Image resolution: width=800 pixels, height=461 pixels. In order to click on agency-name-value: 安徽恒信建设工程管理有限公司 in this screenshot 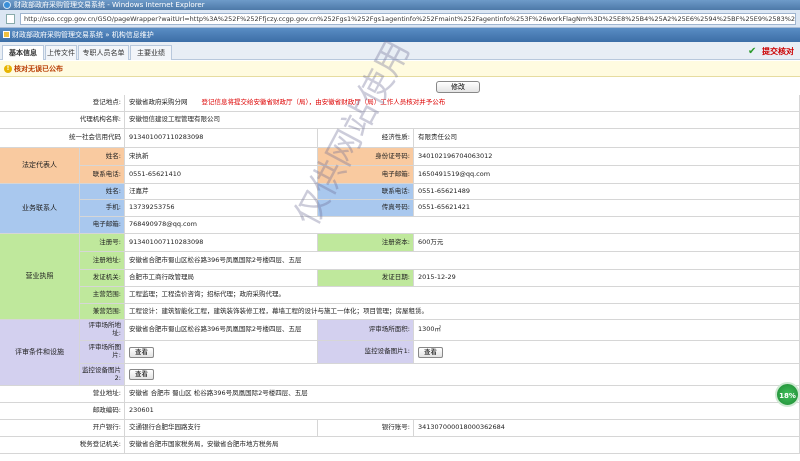, I will do `click(462, 120)`.